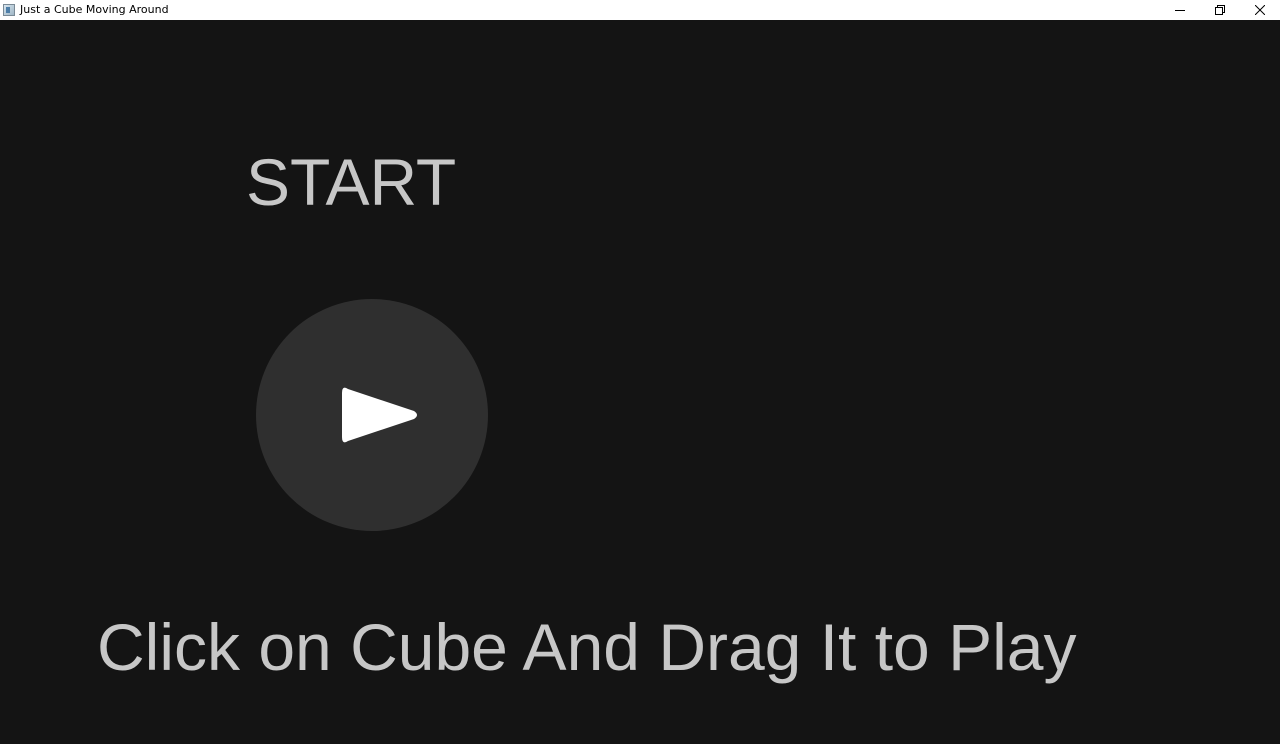 Image resolution: width=1280 pixels, height=744 pixels. I want to click on close-icon, so click(1260, 10).